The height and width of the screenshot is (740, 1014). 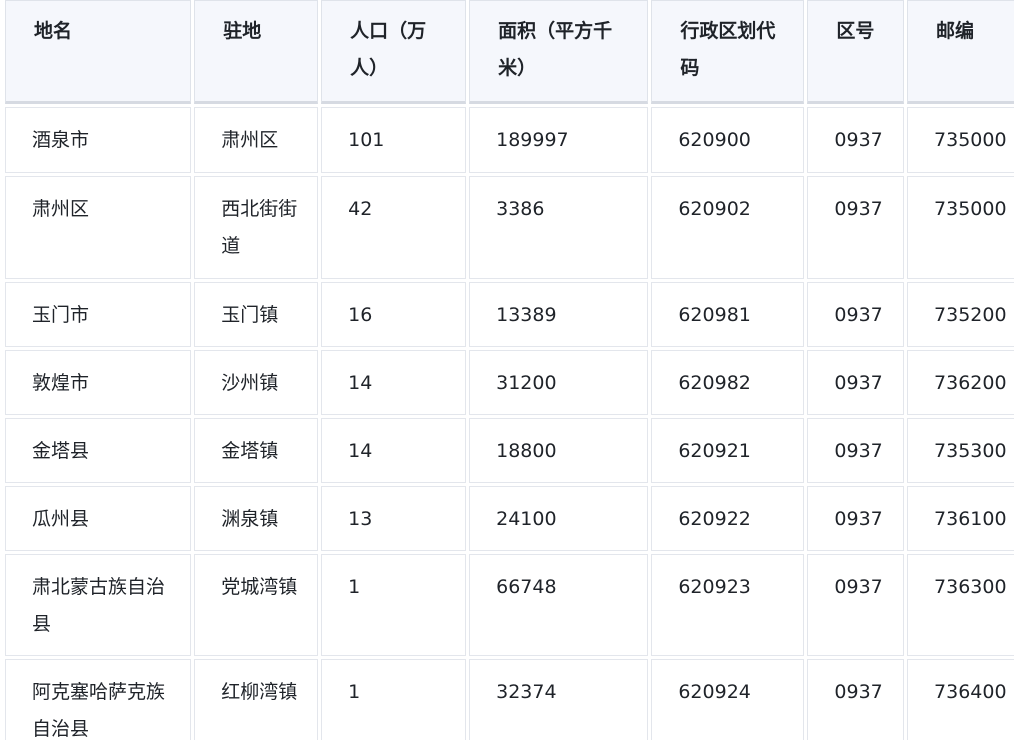 I want to click on cell-place-name: 敦煌市, so click(x=98, y=382).